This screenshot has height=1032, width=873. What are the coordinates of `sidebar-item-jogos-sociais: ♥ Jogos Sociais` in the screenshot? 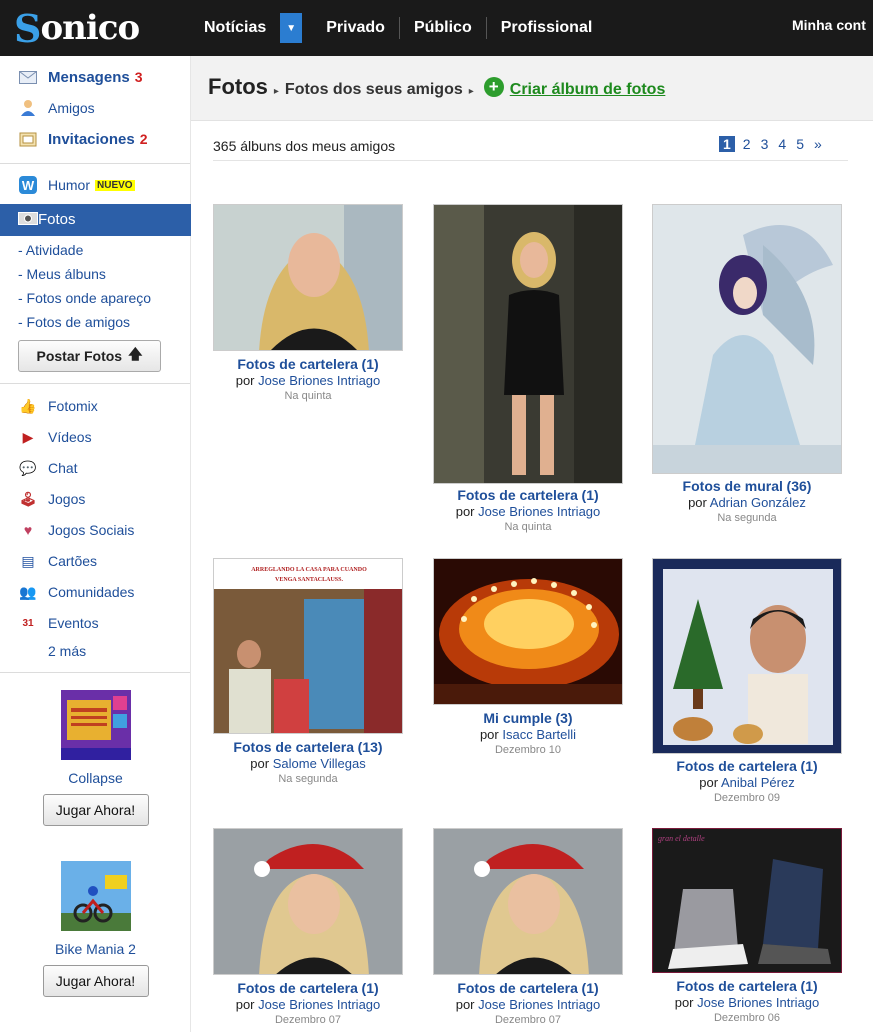 It's located at (76, 530).